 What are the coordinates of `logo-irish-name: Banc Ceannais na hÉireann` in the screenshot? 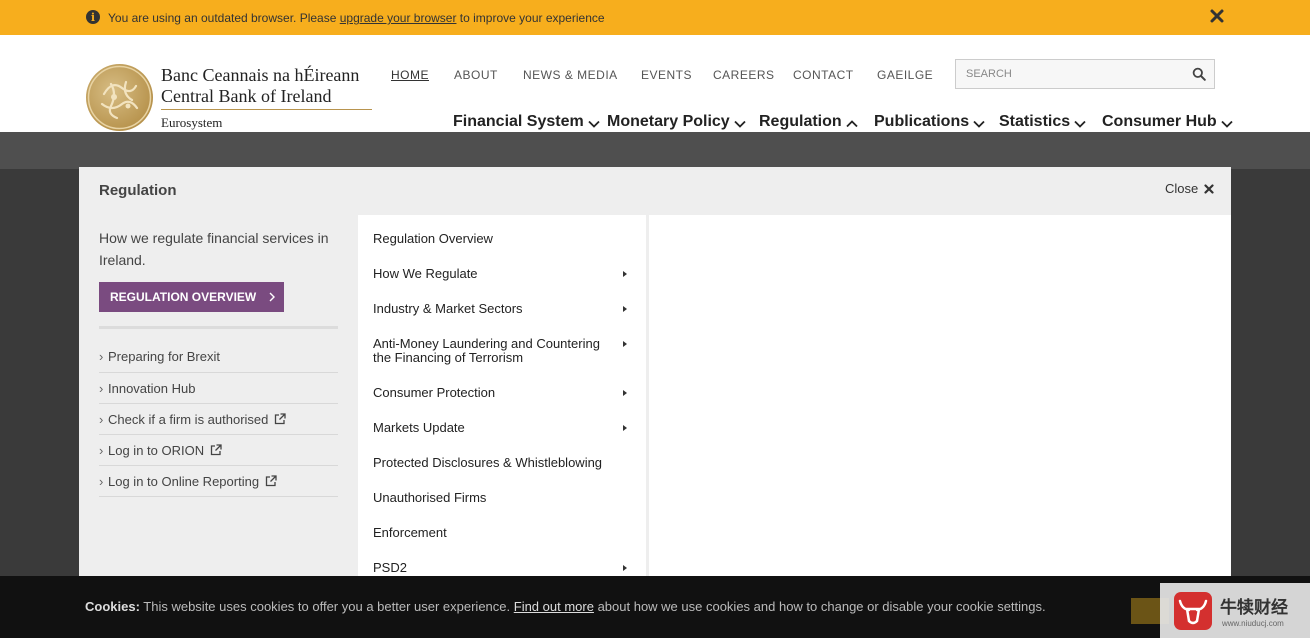 It's located at (260, 75).